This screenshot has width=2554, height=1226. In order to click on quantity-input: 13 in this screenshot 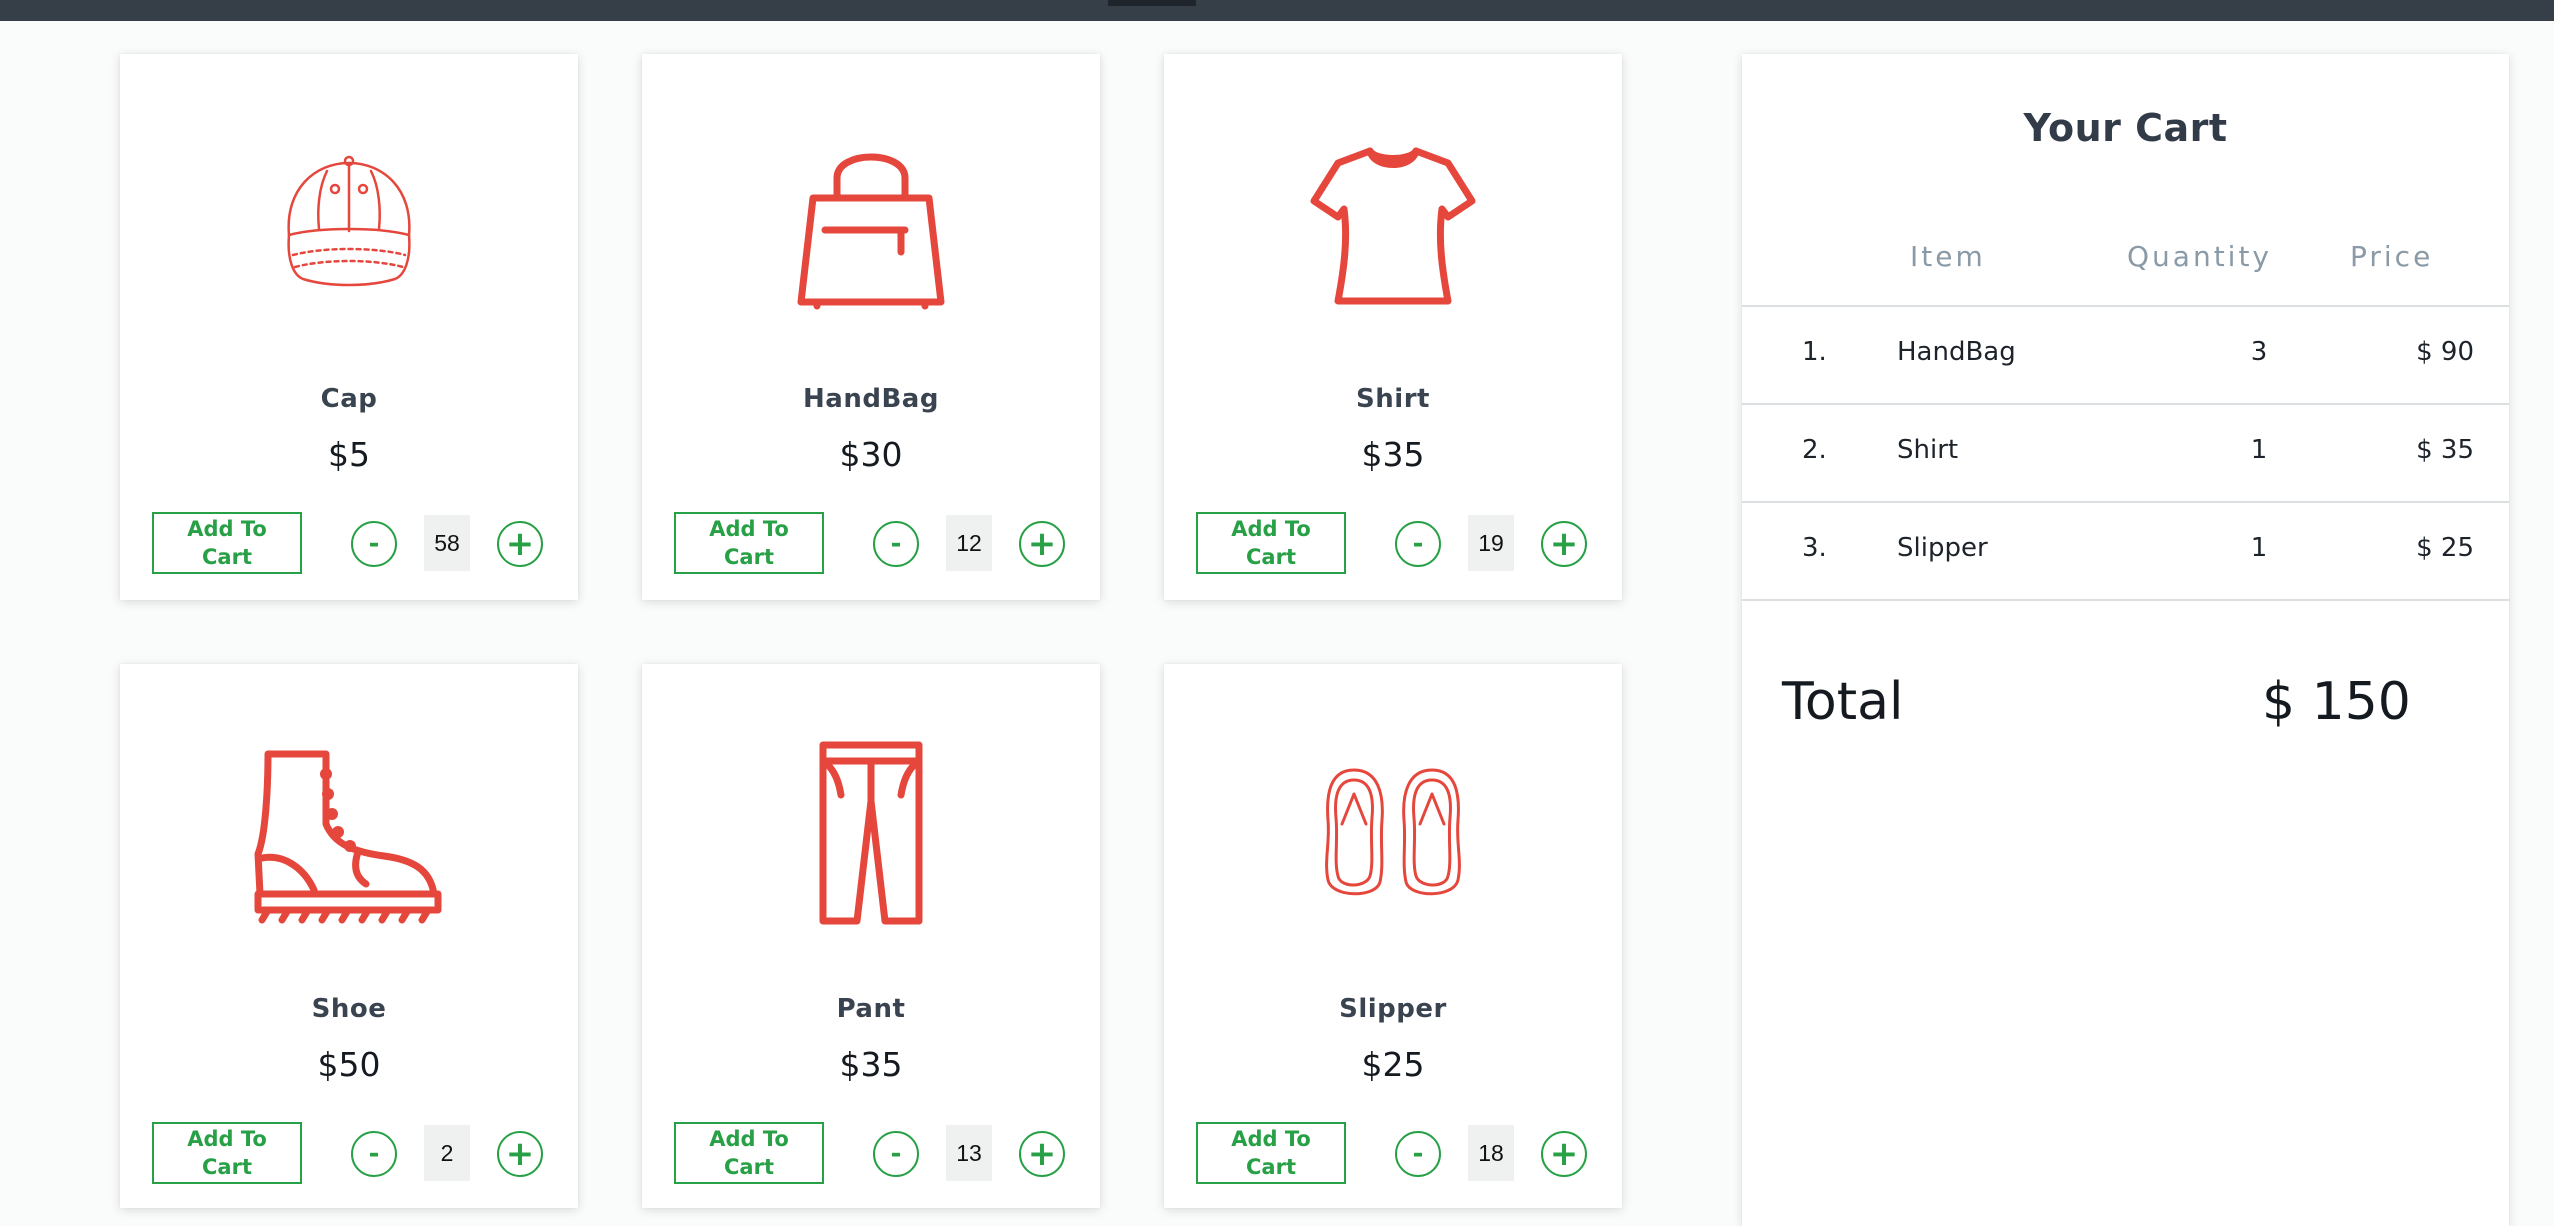, I will do `click(969, 1153)`.